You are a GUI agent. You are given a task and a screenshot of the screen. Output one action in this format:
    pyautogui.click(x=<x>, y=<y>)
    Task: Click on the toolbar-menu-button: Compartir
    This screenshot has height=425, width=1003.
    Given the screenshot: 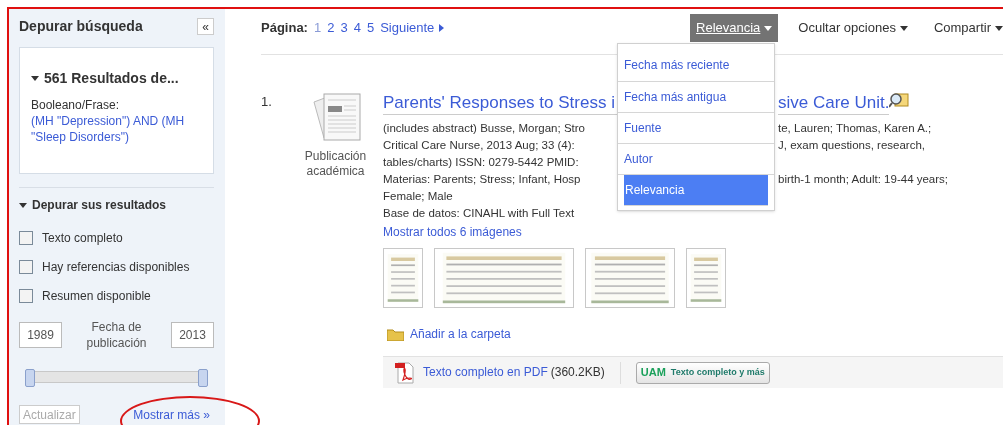 What is the action you would take?
    pyautogui.click(x=965, y=28)
    